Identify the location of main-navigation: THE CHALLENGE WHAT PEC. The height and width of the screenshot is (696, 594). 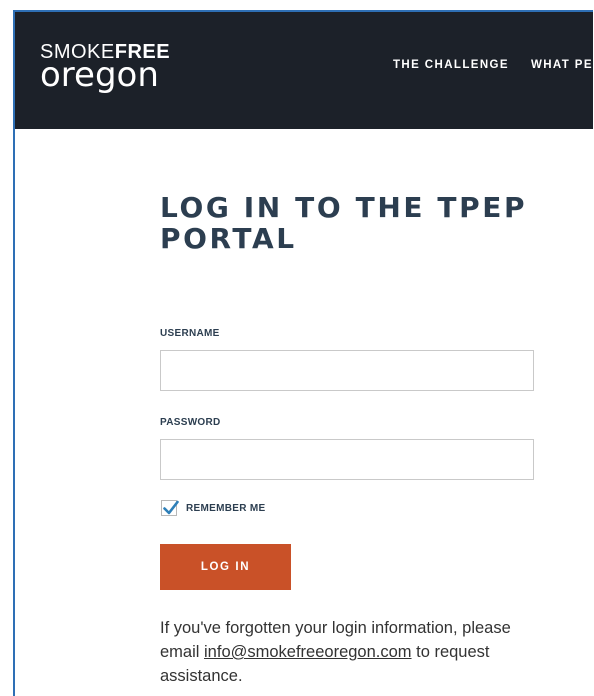
(493, 65).